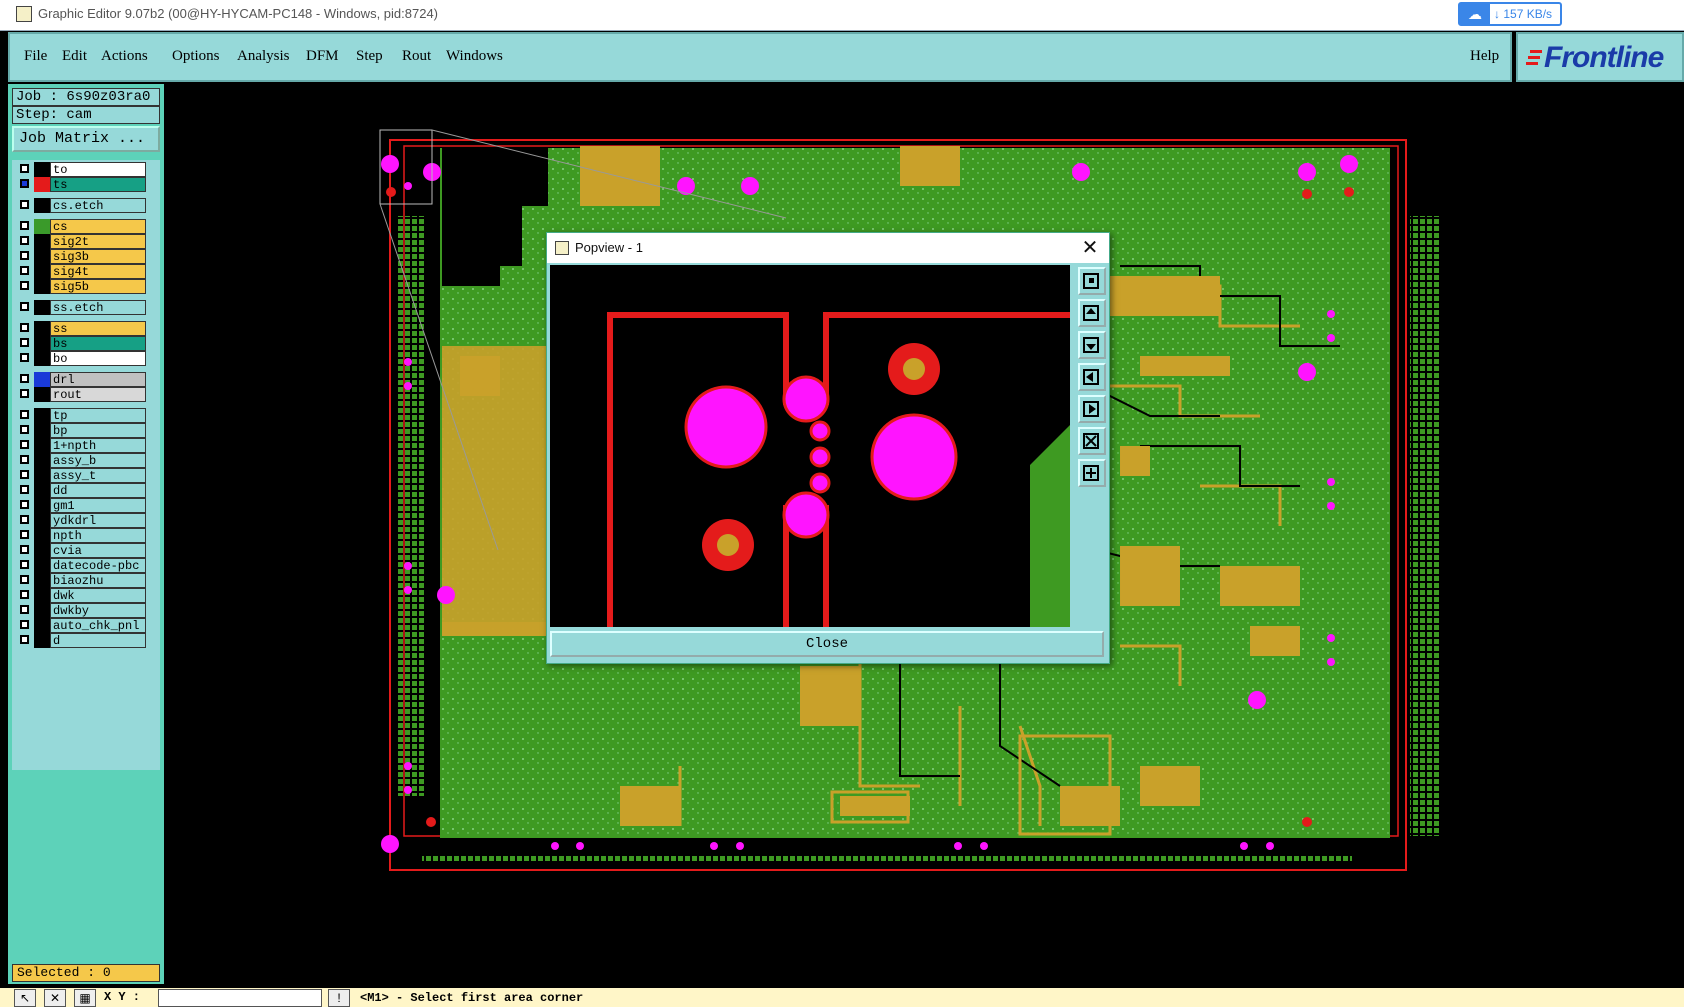 This screenshot has width=1684, height=1007. Describe the element at coordinates (1092, 409) in the screenshot. I see `pan-right-icon` at that location.